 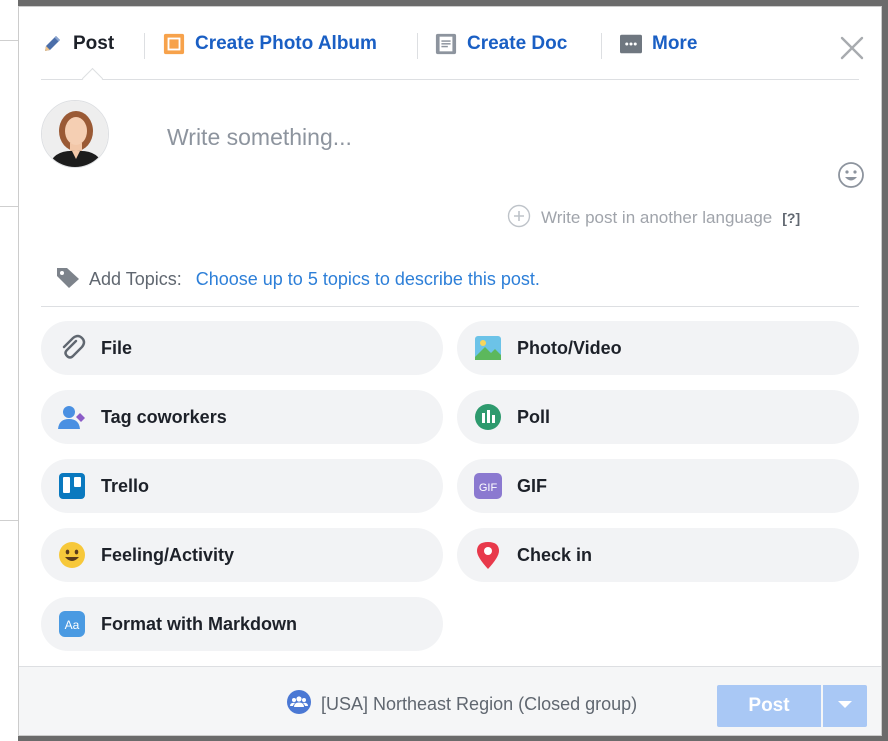 What do you see at coordinates (450, 306) in the screenshot?
I see `section-divider` at bounding box center [450, 306].